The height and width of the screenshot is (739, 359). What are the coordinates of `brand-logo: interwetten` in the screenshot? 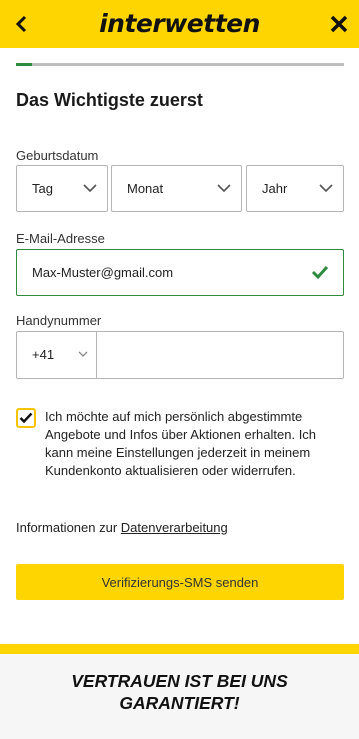 It's located at (179, 23).